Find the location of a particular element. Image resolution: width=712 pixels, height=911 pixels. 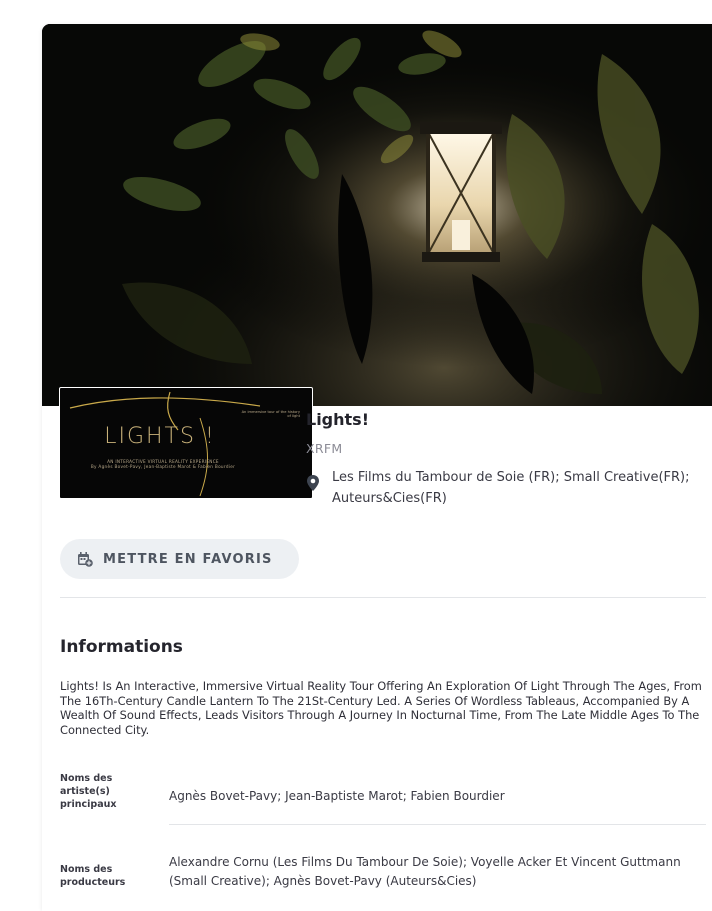

section-divider is located at coordinates (383, 597).